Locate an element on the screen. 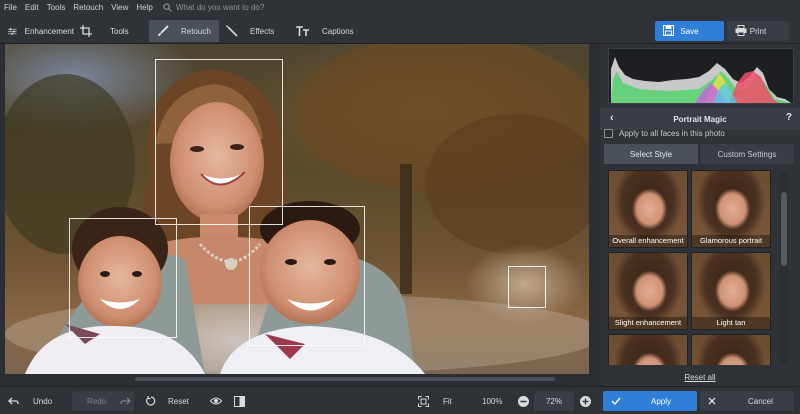 This screenshot has width=800, height=414. minus-circle-icon is located at coordinates (523, 401).